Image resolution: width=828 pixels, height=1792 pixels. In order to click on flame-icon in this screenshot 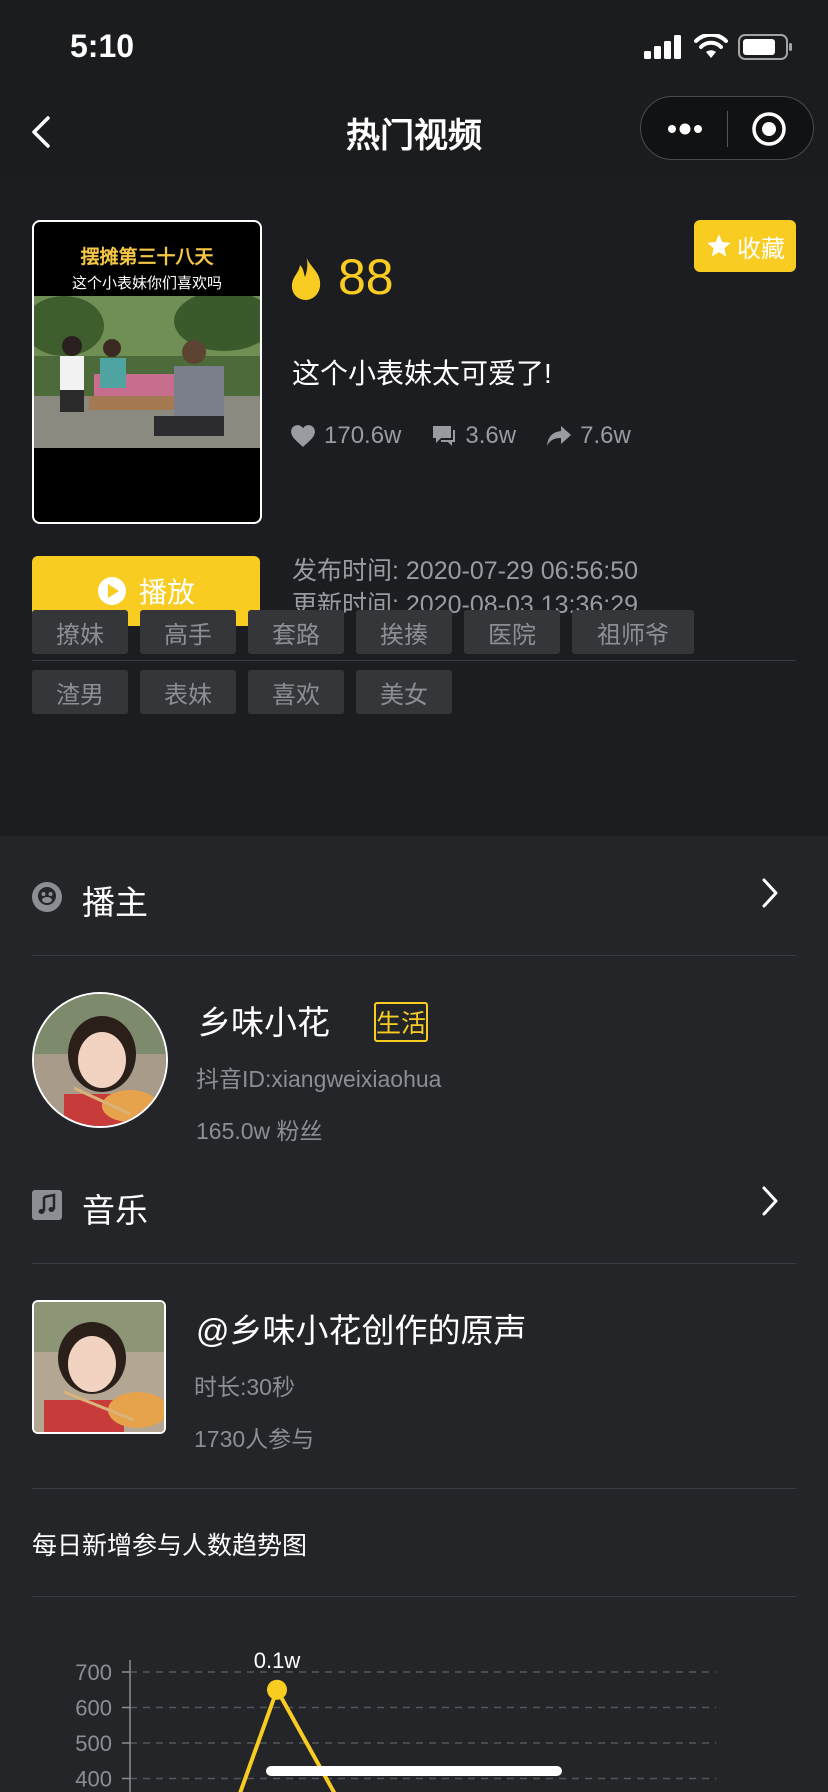, I will do `click(306, 277)`.